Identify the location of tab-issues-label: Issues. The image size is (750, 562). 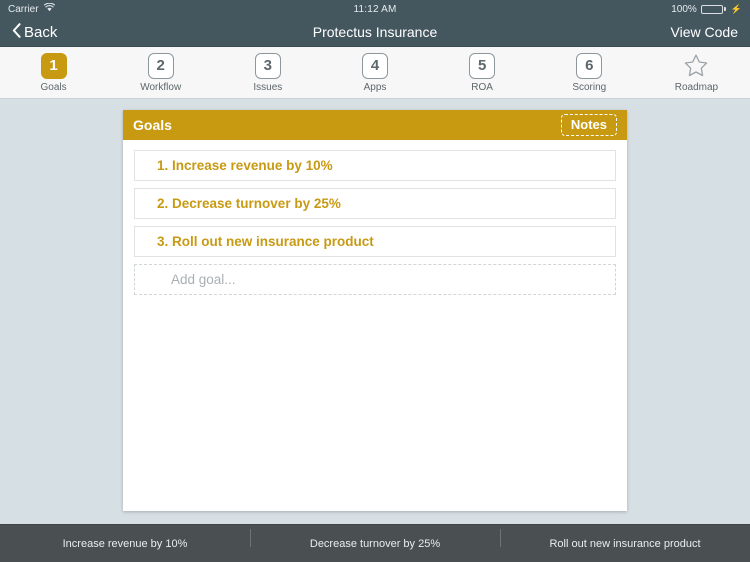
(268, 87).